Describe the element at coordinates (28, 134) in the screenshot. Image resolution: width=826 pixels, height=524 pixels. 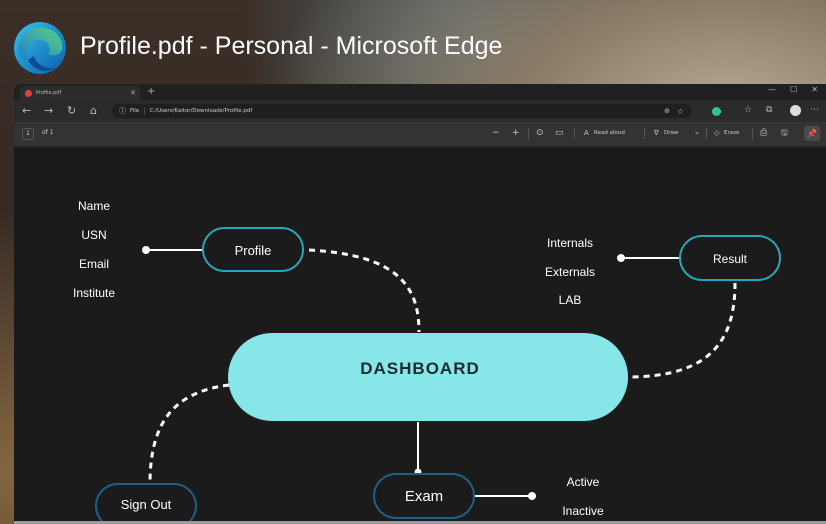
I see `page-number-input: 1` at that location.